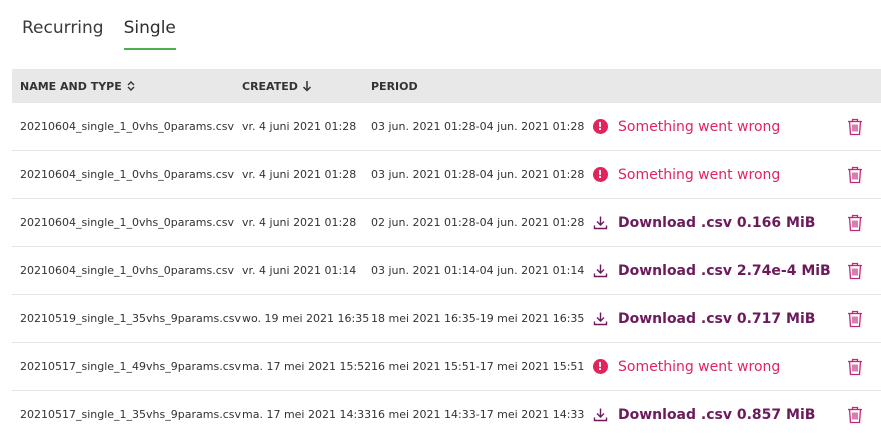 The width and height of the screenshot is (881, 438). Describe the element at coordinates (307, 366) in the screenshot. I see `created-date: ma. 17 mei 2021 15:52` at that location.